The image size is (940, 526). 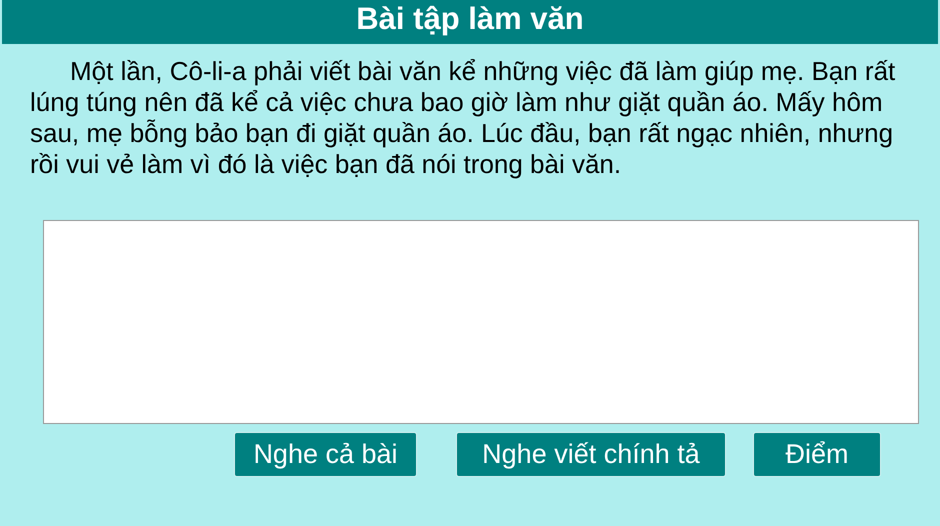 I want to click on action-button: Điểm, so click(x=817, y=454).